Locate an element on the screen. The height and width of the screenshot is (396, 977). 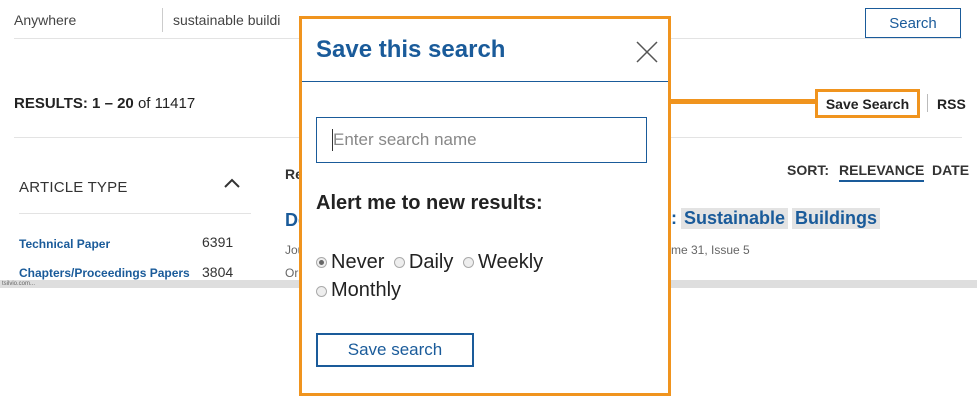
save-search-button: Save search is located at coordinates (395, 350).